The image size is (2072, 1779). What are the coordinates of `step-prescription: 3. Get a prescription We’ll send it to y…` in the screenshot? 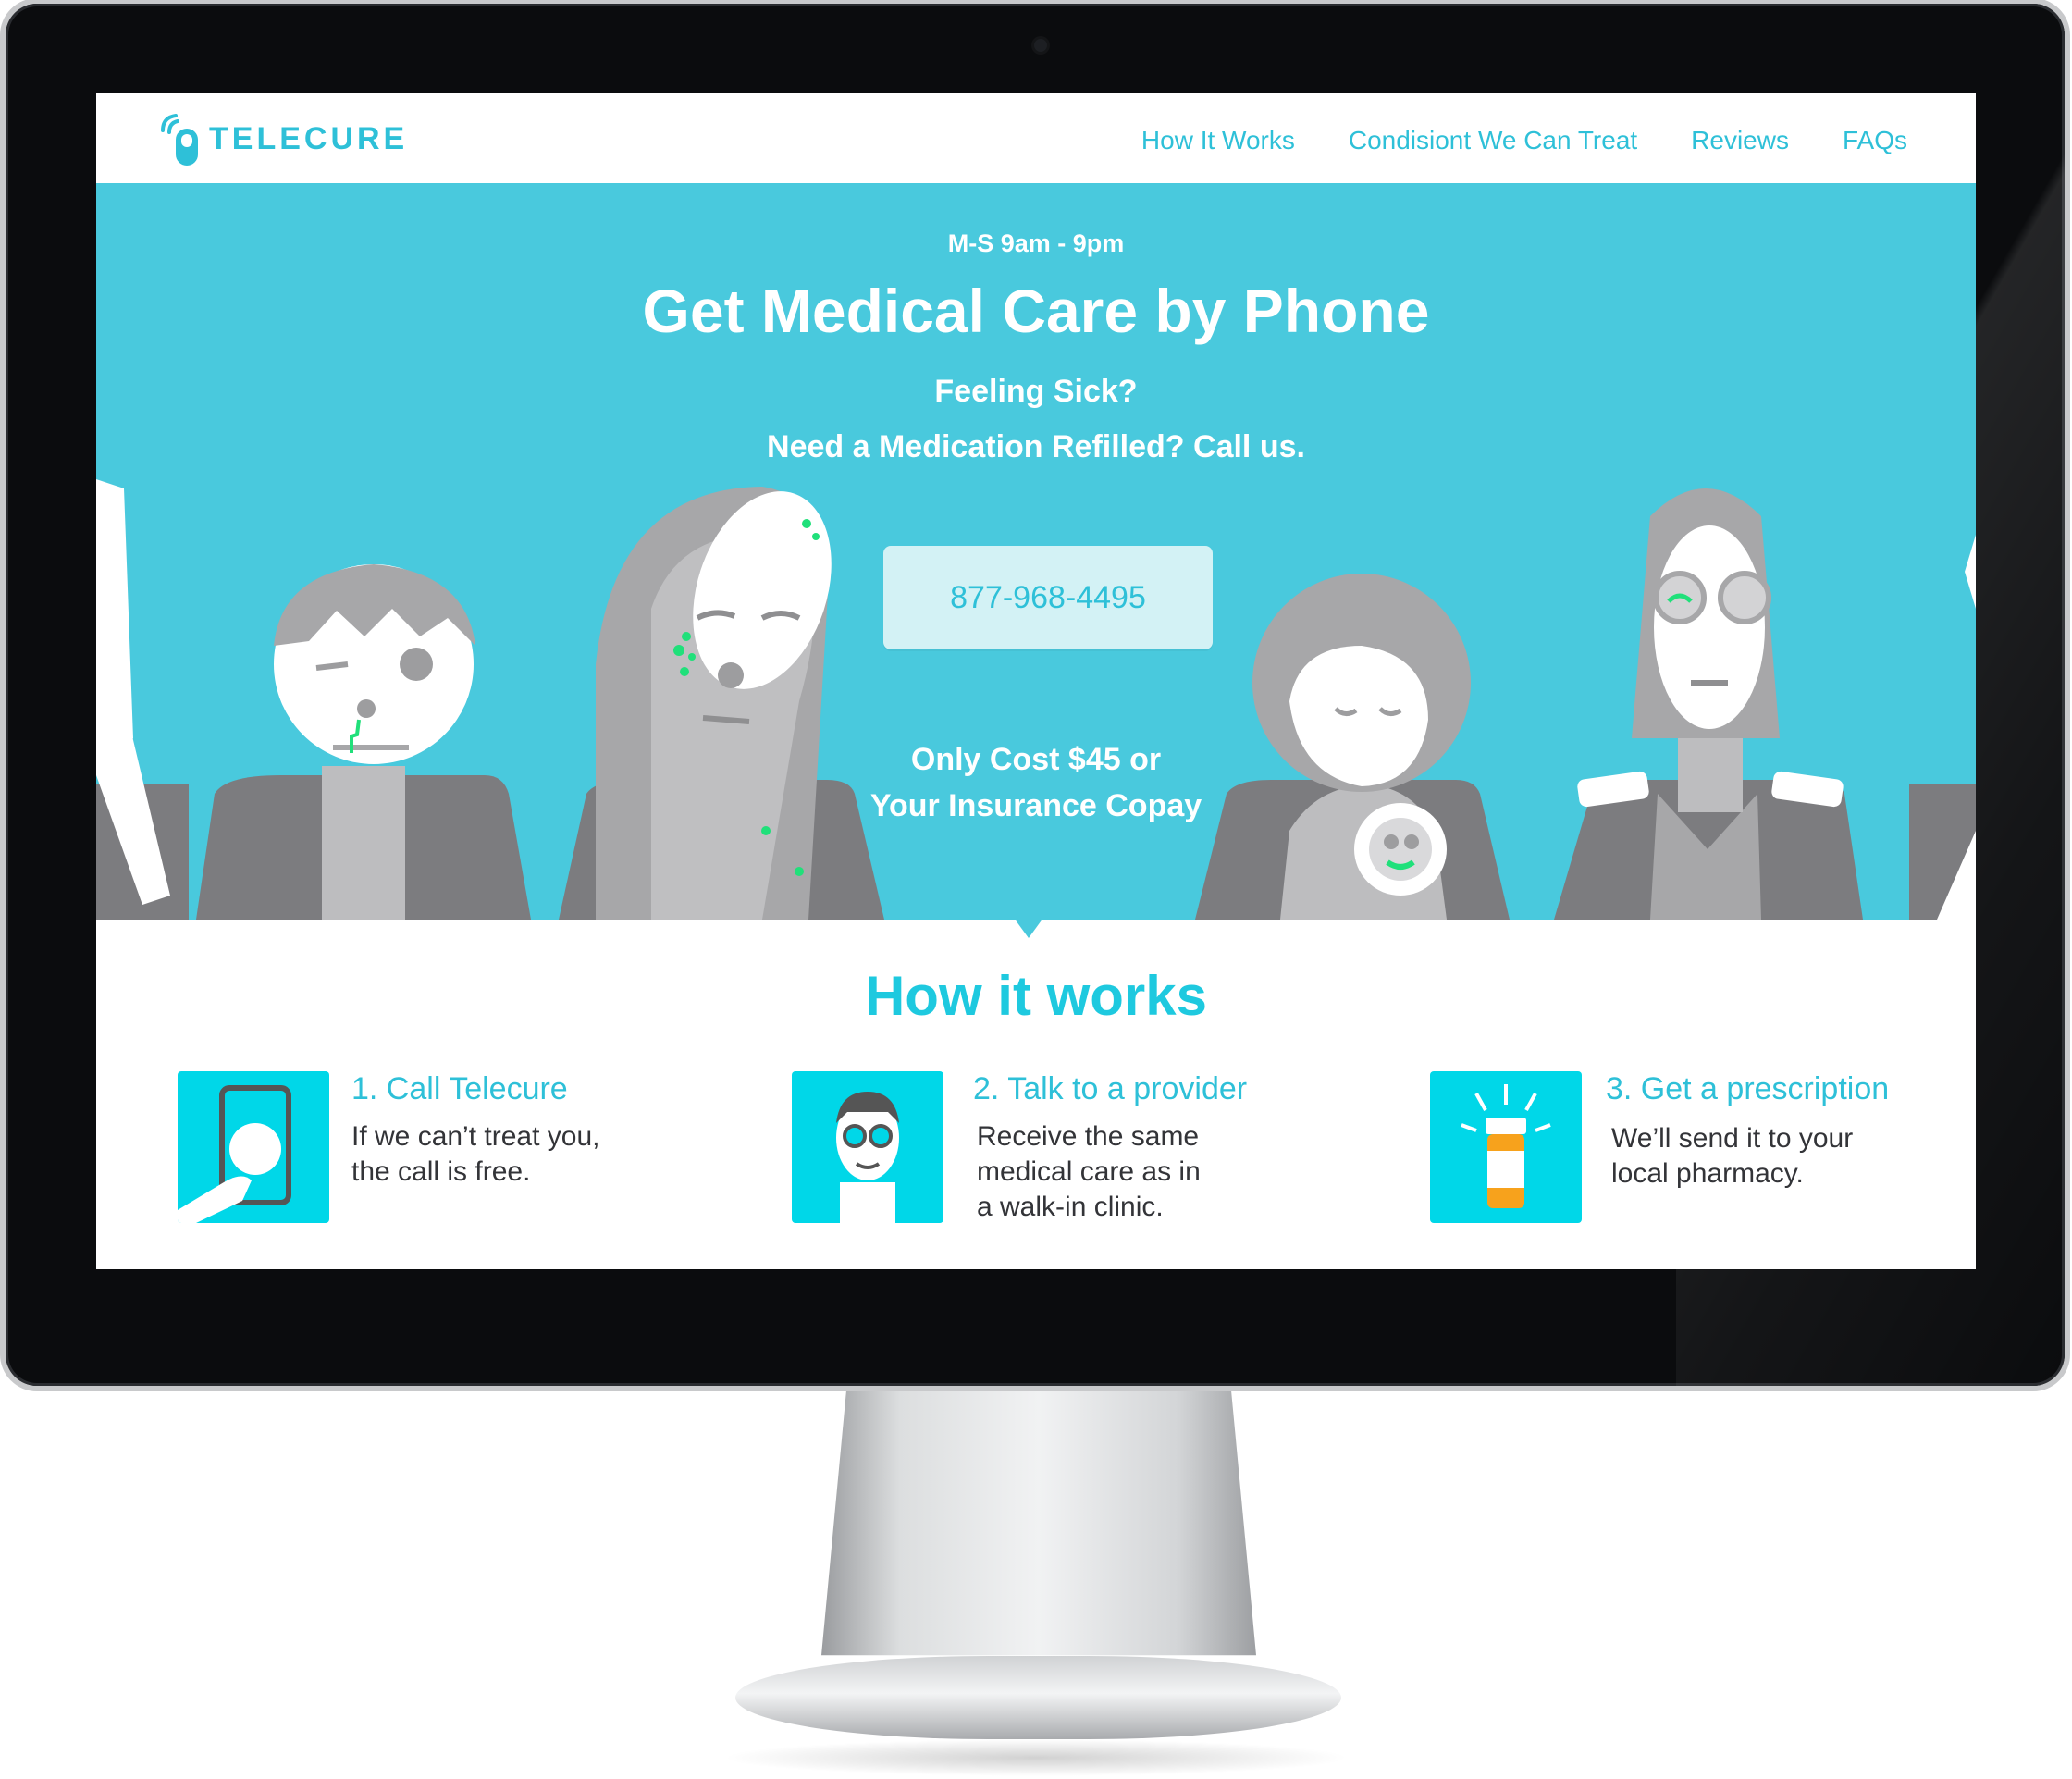 It's located at (1689, 1150).